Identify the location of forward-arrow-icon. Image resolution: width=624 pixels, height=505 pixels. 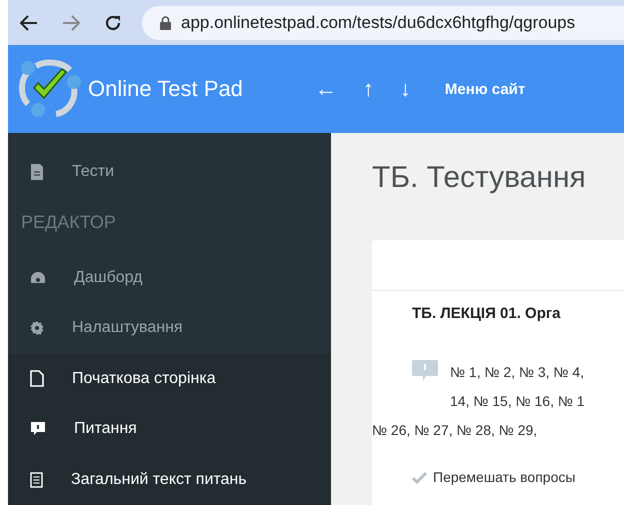
(71, 22).